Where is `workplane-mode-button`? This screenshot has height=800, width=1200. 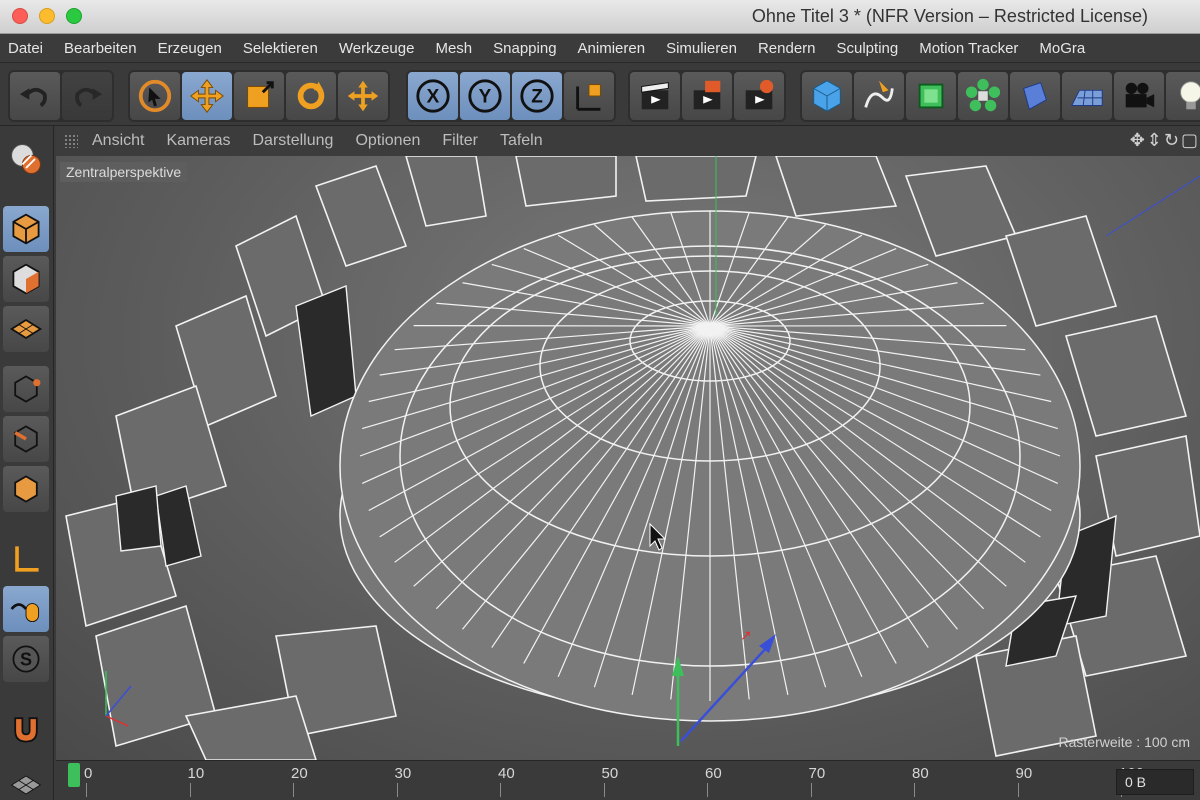
workplane-mode-button is located at coordinates (26, 329).